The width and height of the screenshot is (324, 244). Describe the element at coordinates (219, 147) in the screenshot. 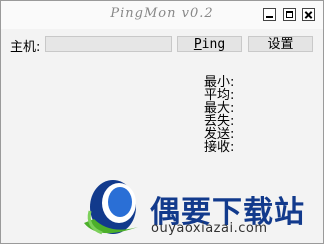

I see `stat-recv-label: 接收:` at that location.